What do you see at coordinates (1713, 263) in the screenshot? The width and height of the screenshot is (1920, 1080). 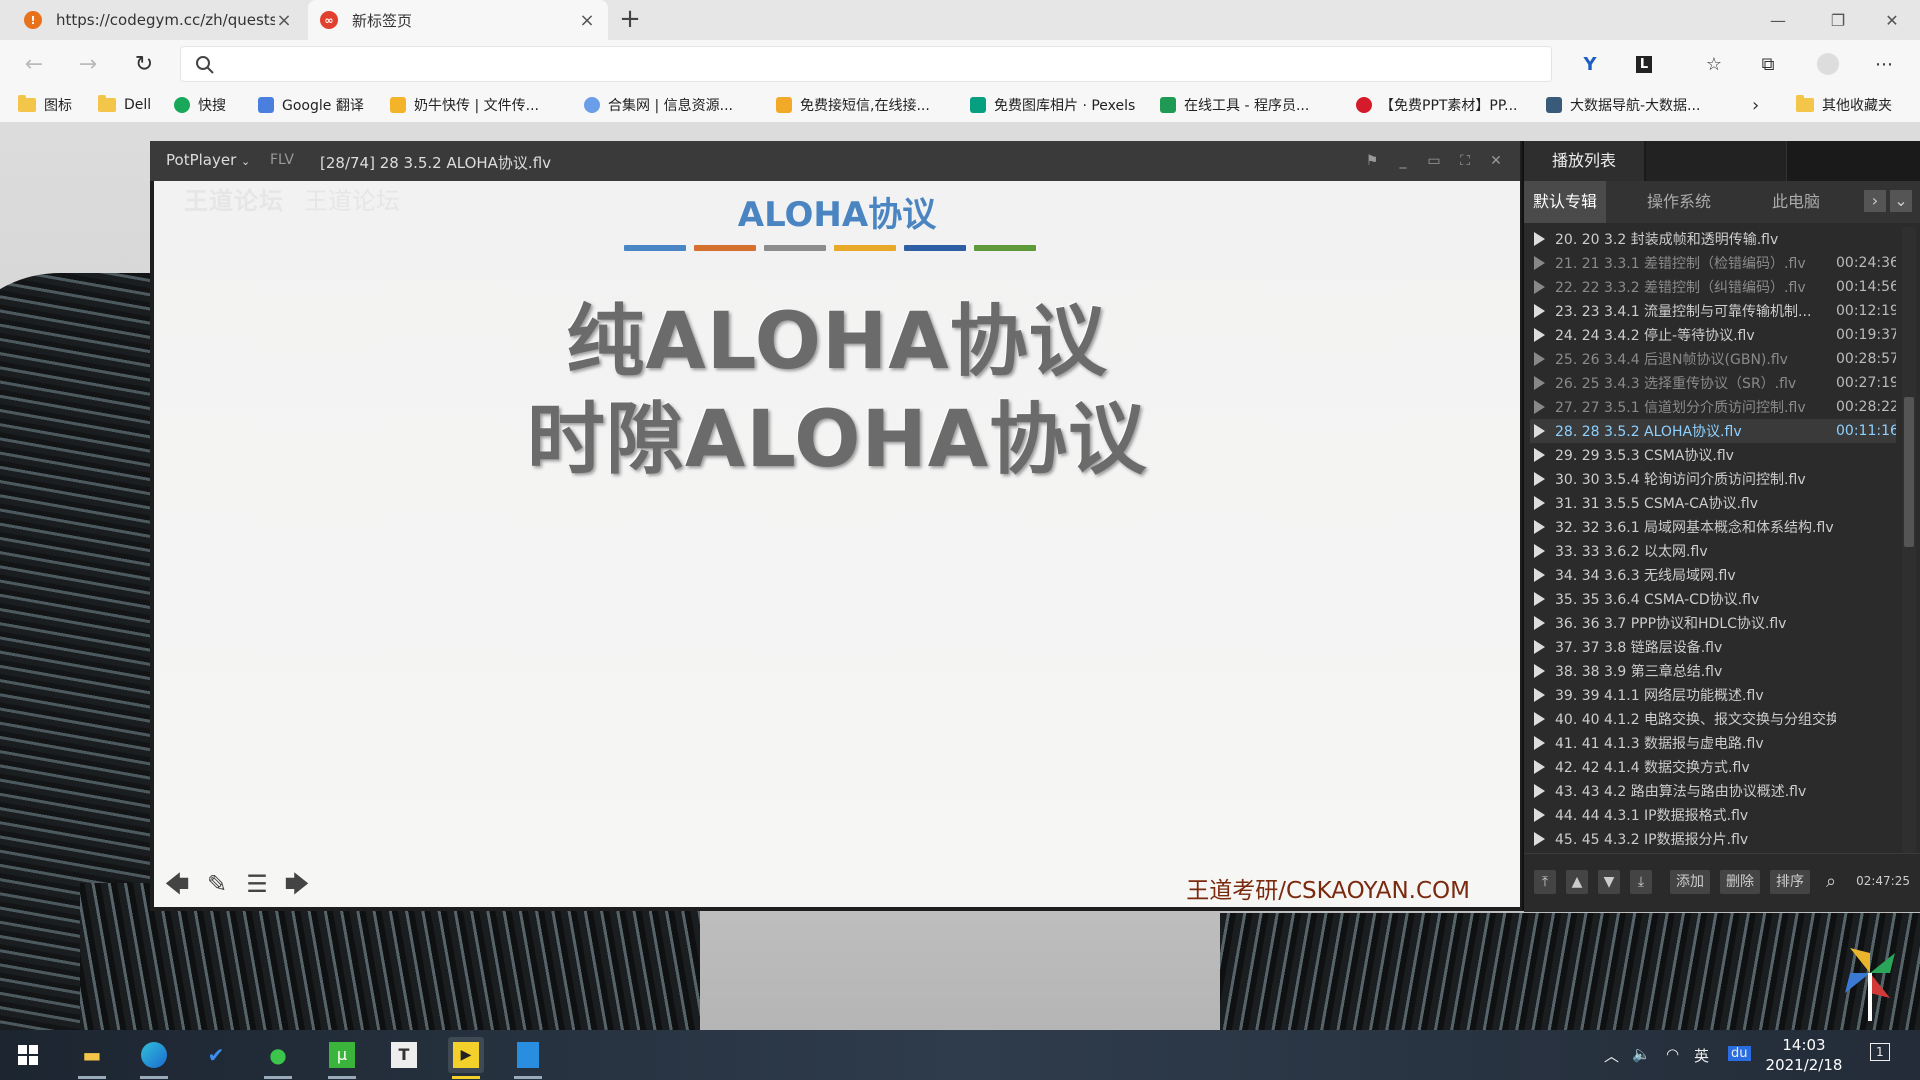 I see `playlist-item: 21. 21 3.3.1 差错控制（检错编码）.flv 00:24:36` at bounding box center [1713, 263].